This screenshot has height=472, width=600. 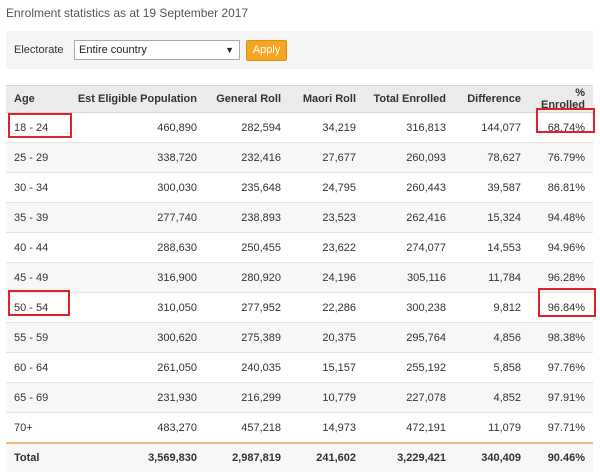 I want to click on cell-general-roll: 277,952, so click(x=247, y=307).